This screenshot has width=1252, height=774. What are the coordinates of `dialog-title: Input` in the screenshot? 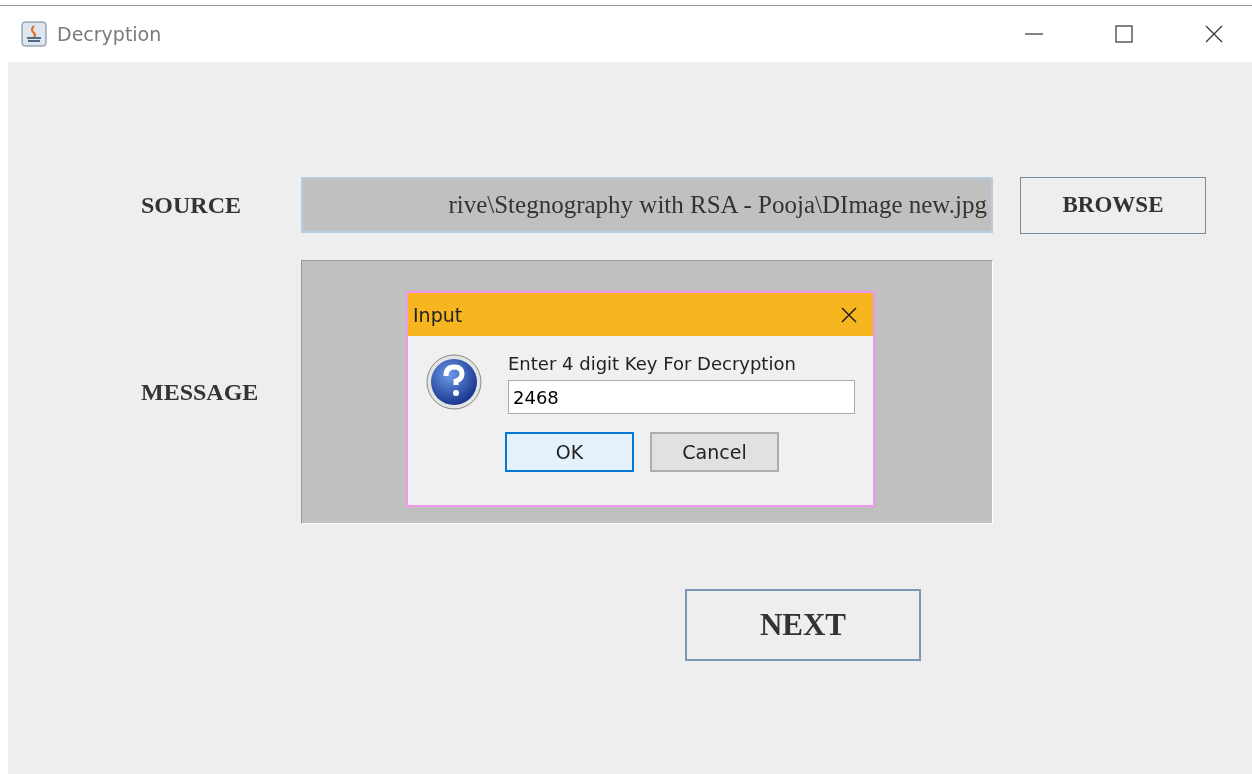 It's located at (438, 314).